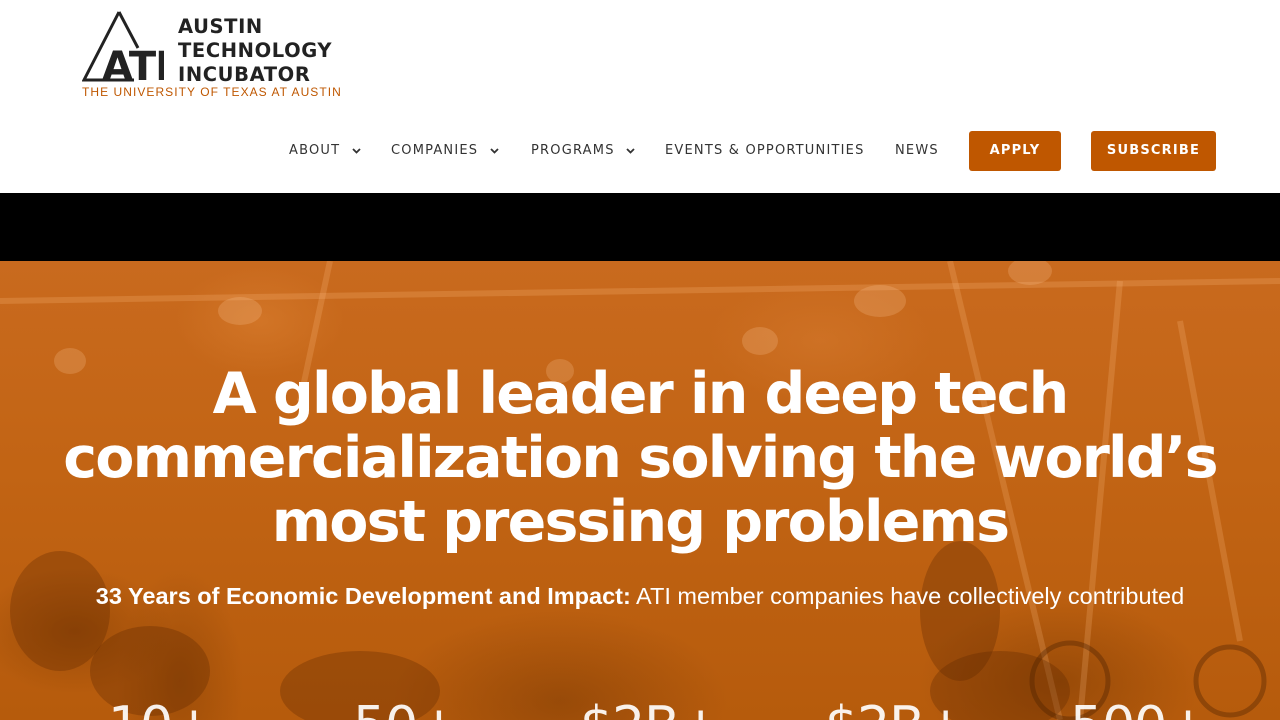 This screenshot has width=1280, height=720. I want to click on nav-item-news: NEWS, so click(917, 151).